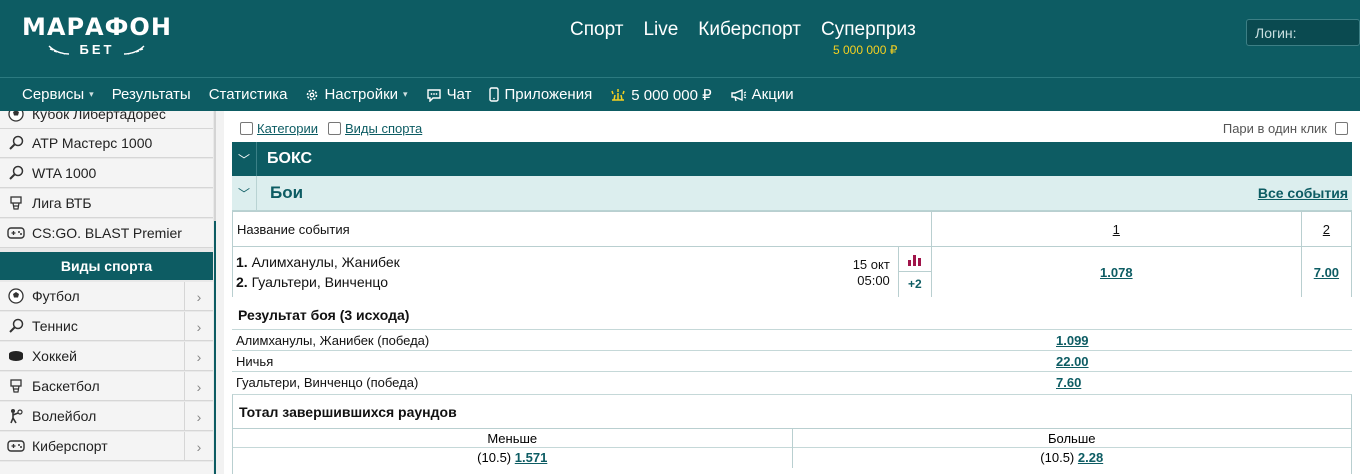  Describe the element at coordinates (99, 116) in the screenshot. I see `sidebar-item-label: Кубок Либертадорес` at that location.